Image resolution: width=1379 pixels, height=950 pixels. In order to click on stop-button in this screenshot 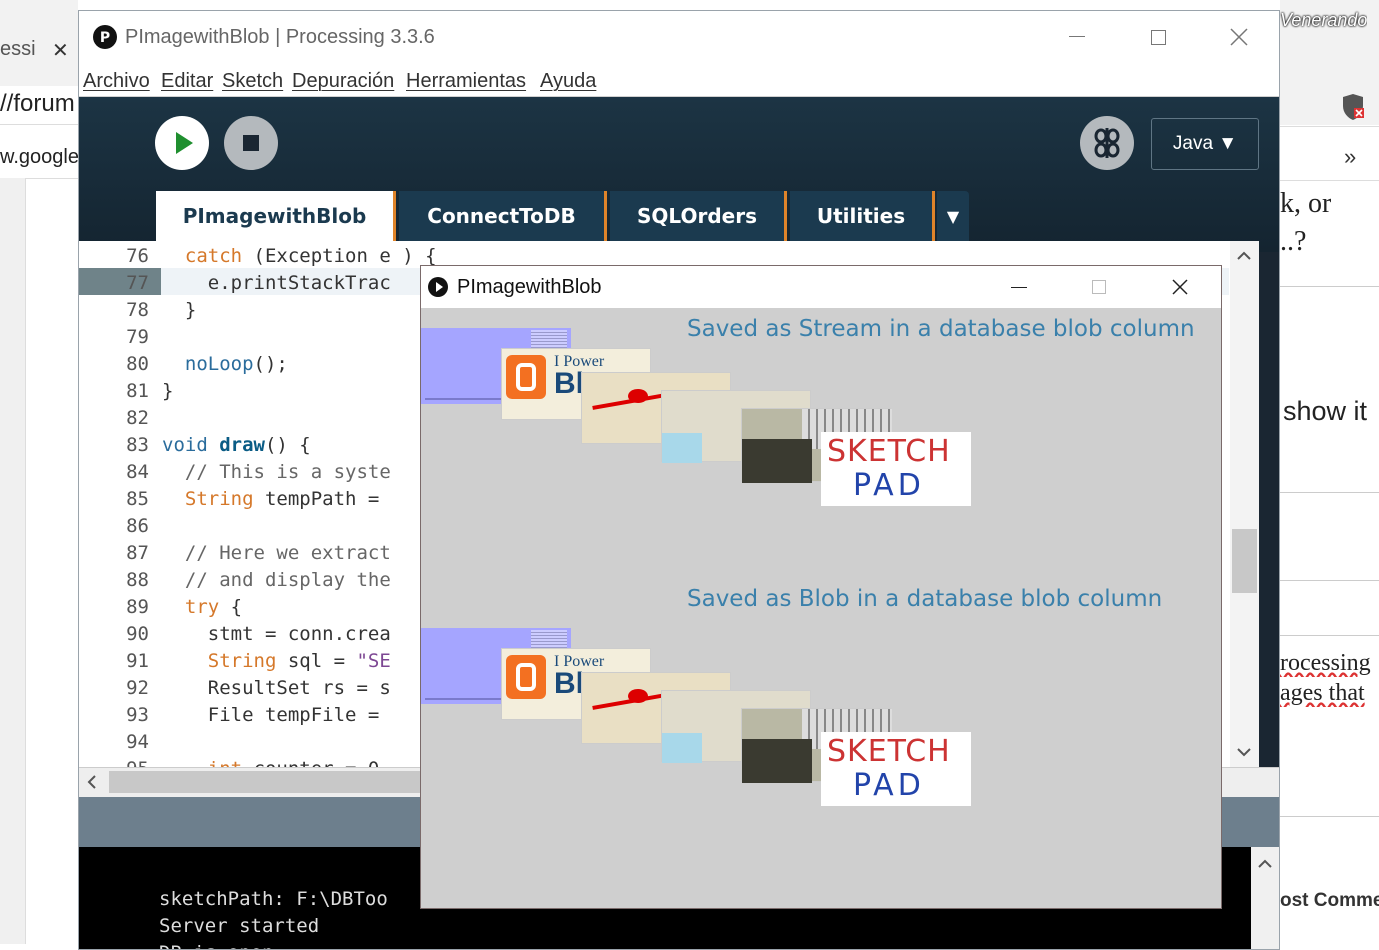, I will do `click(251, 143)`.